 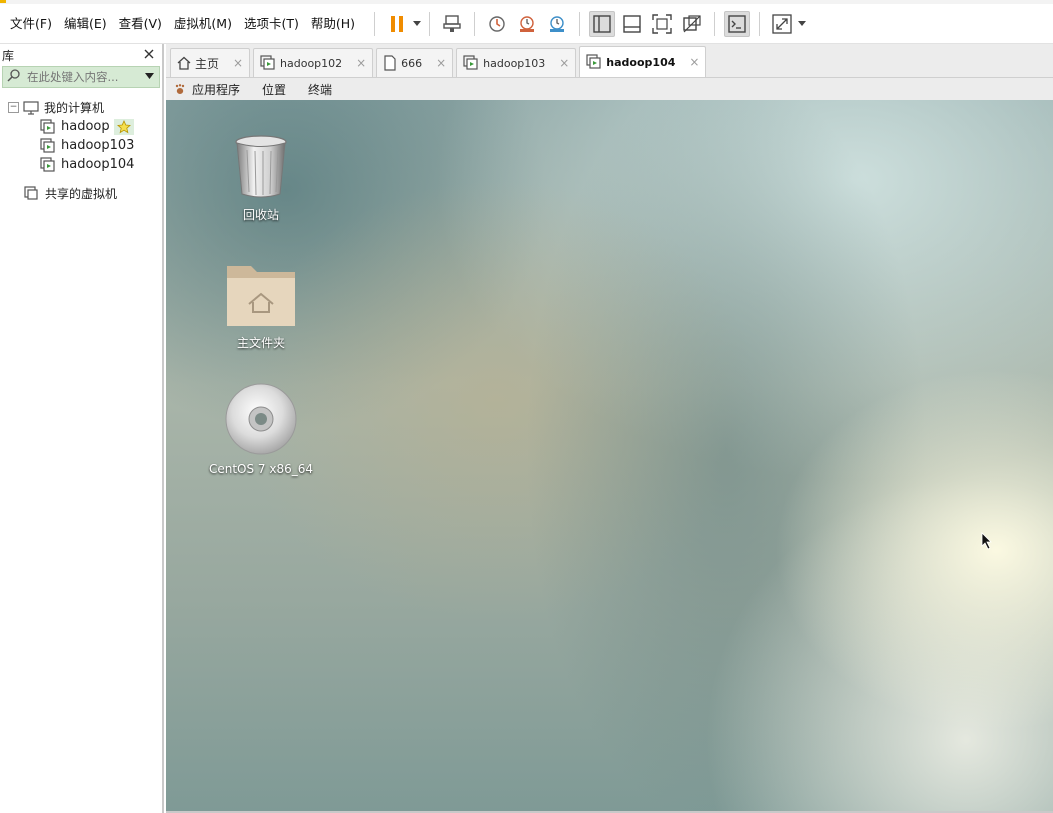 I want to click on tree-vm-hadoop104: hadoop104, so click(x=81, y=164).